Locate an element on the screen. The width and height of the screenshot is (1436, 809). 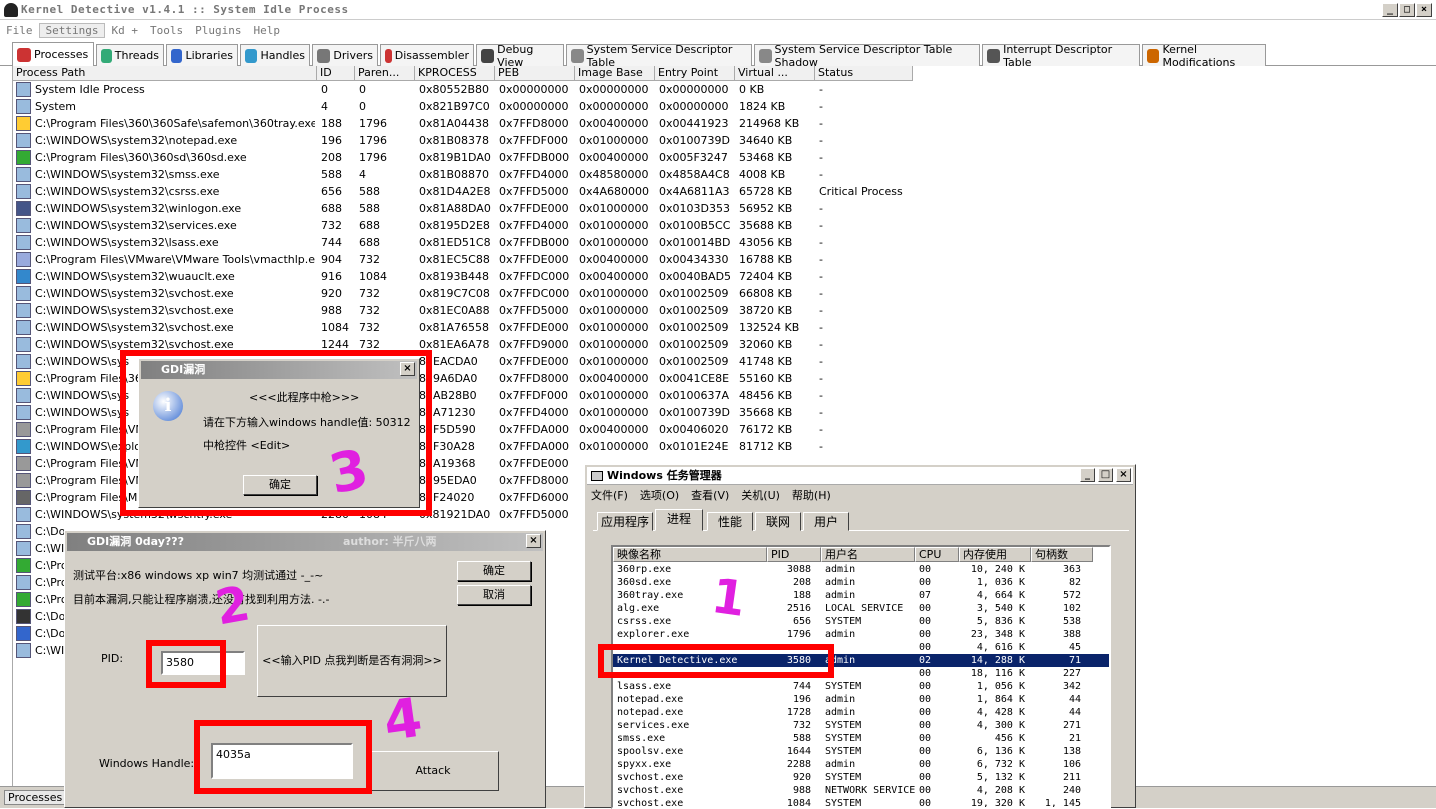
tab-system-service-descriptor-table: System Service Descriptor Table is located at coordinates (659, 56).